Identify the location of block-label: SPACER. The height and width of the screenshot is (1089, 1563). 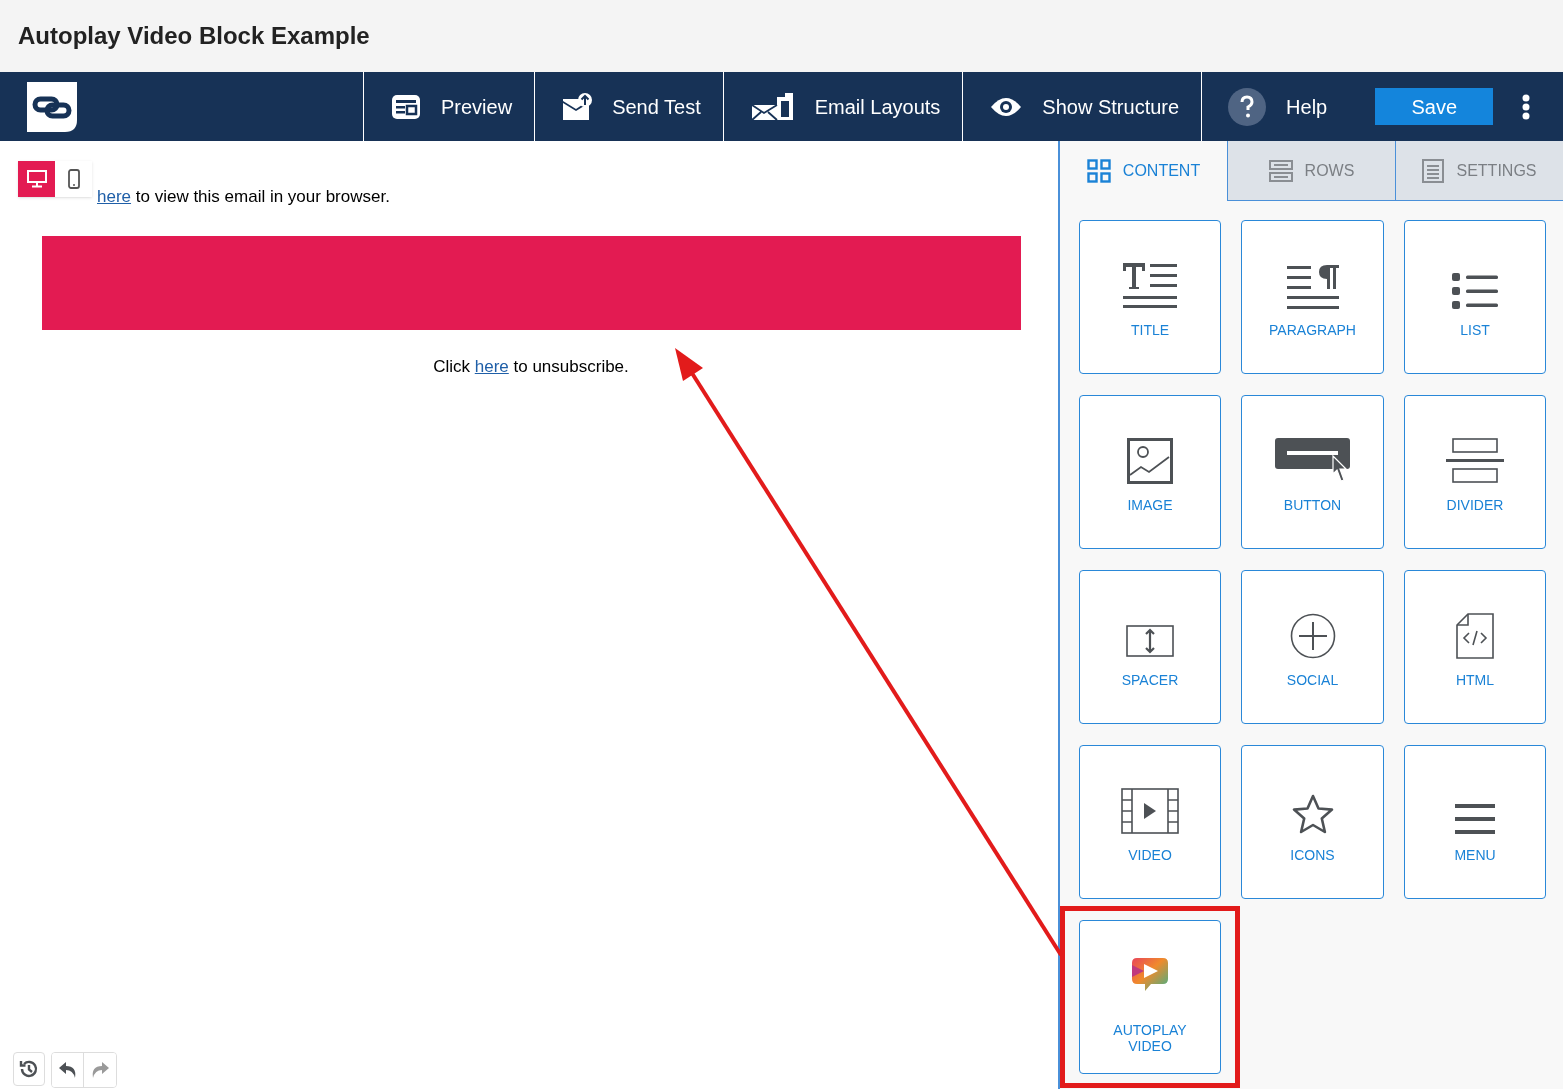
(1150, 680).